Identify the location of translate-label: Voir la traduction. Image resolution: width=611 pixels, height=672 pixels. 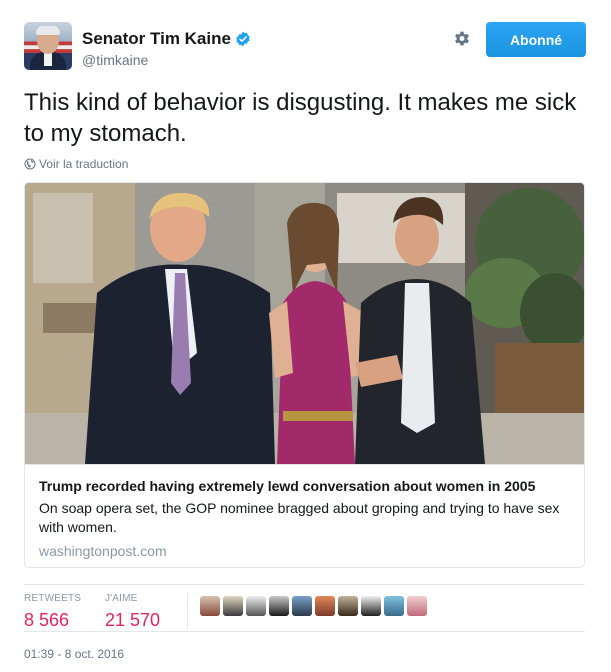
(84, 164).